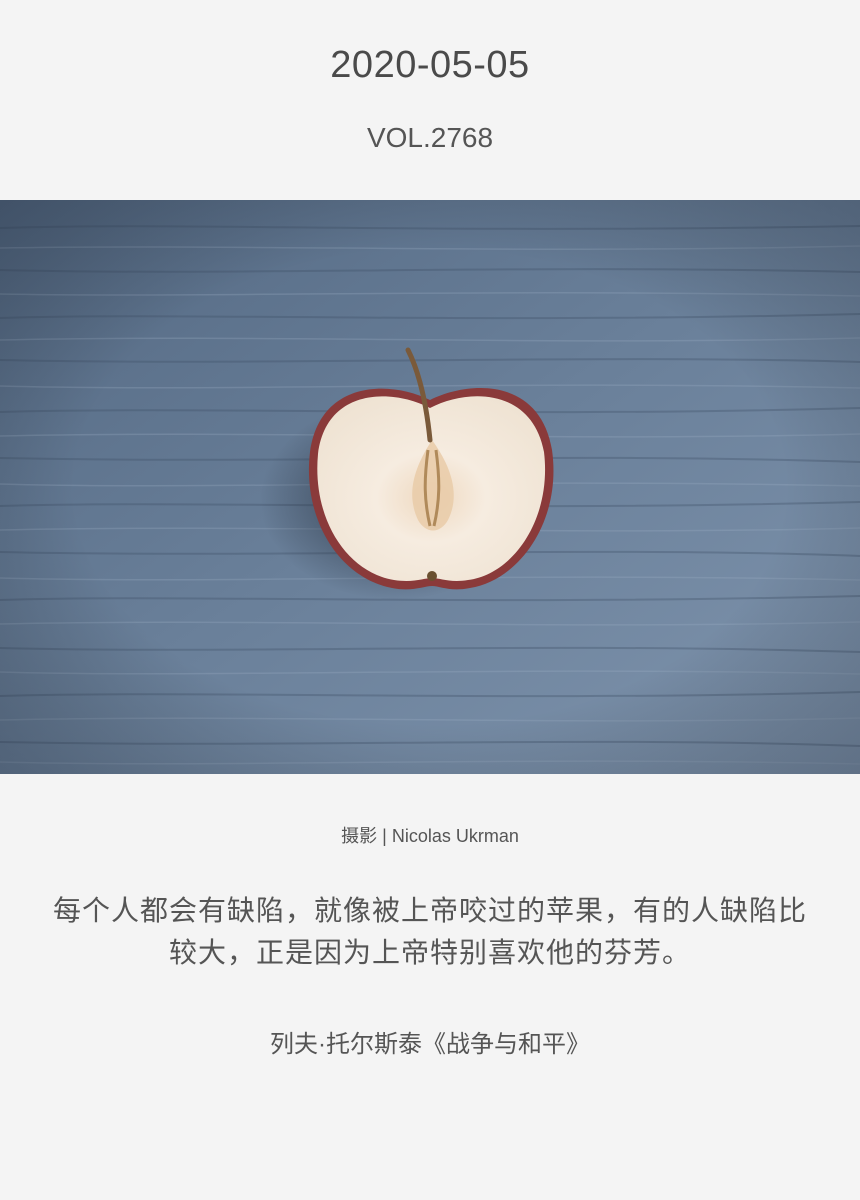 The image size is (860, 1200). Describe the element at coordinates (430, 836) in the screenshot. I see `photo-credit: 摄影 | Nicolas Ukrman` at that location.